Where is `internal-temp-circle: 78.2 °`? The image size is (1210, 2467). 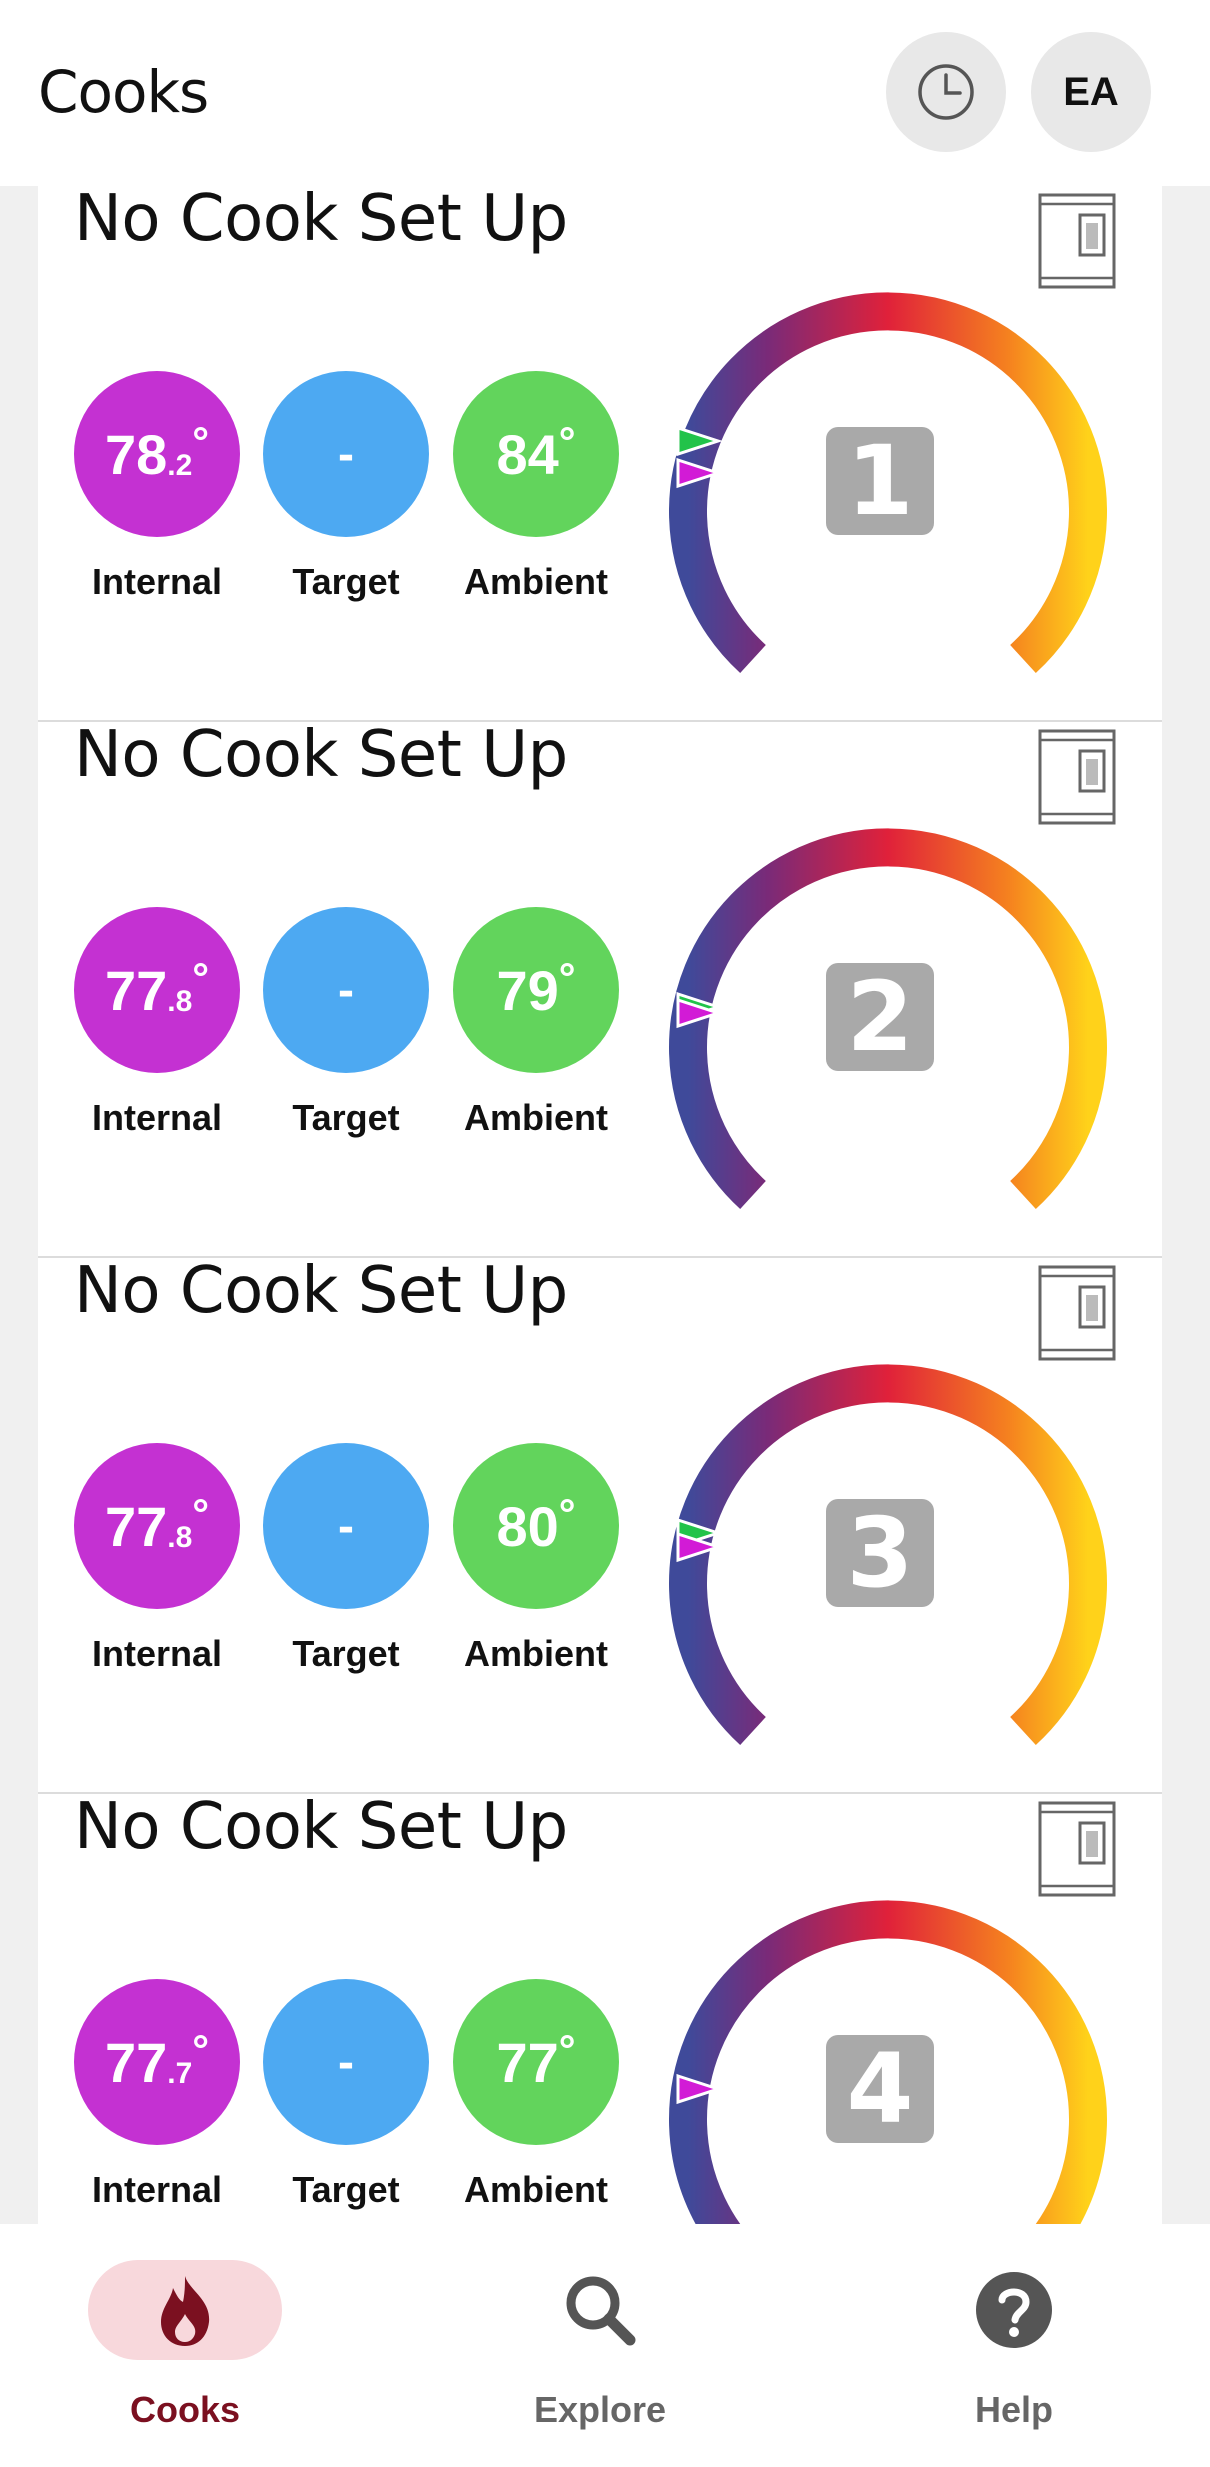
internal-temp-circle: 78.2 ° is located at coordinates (157, 454).